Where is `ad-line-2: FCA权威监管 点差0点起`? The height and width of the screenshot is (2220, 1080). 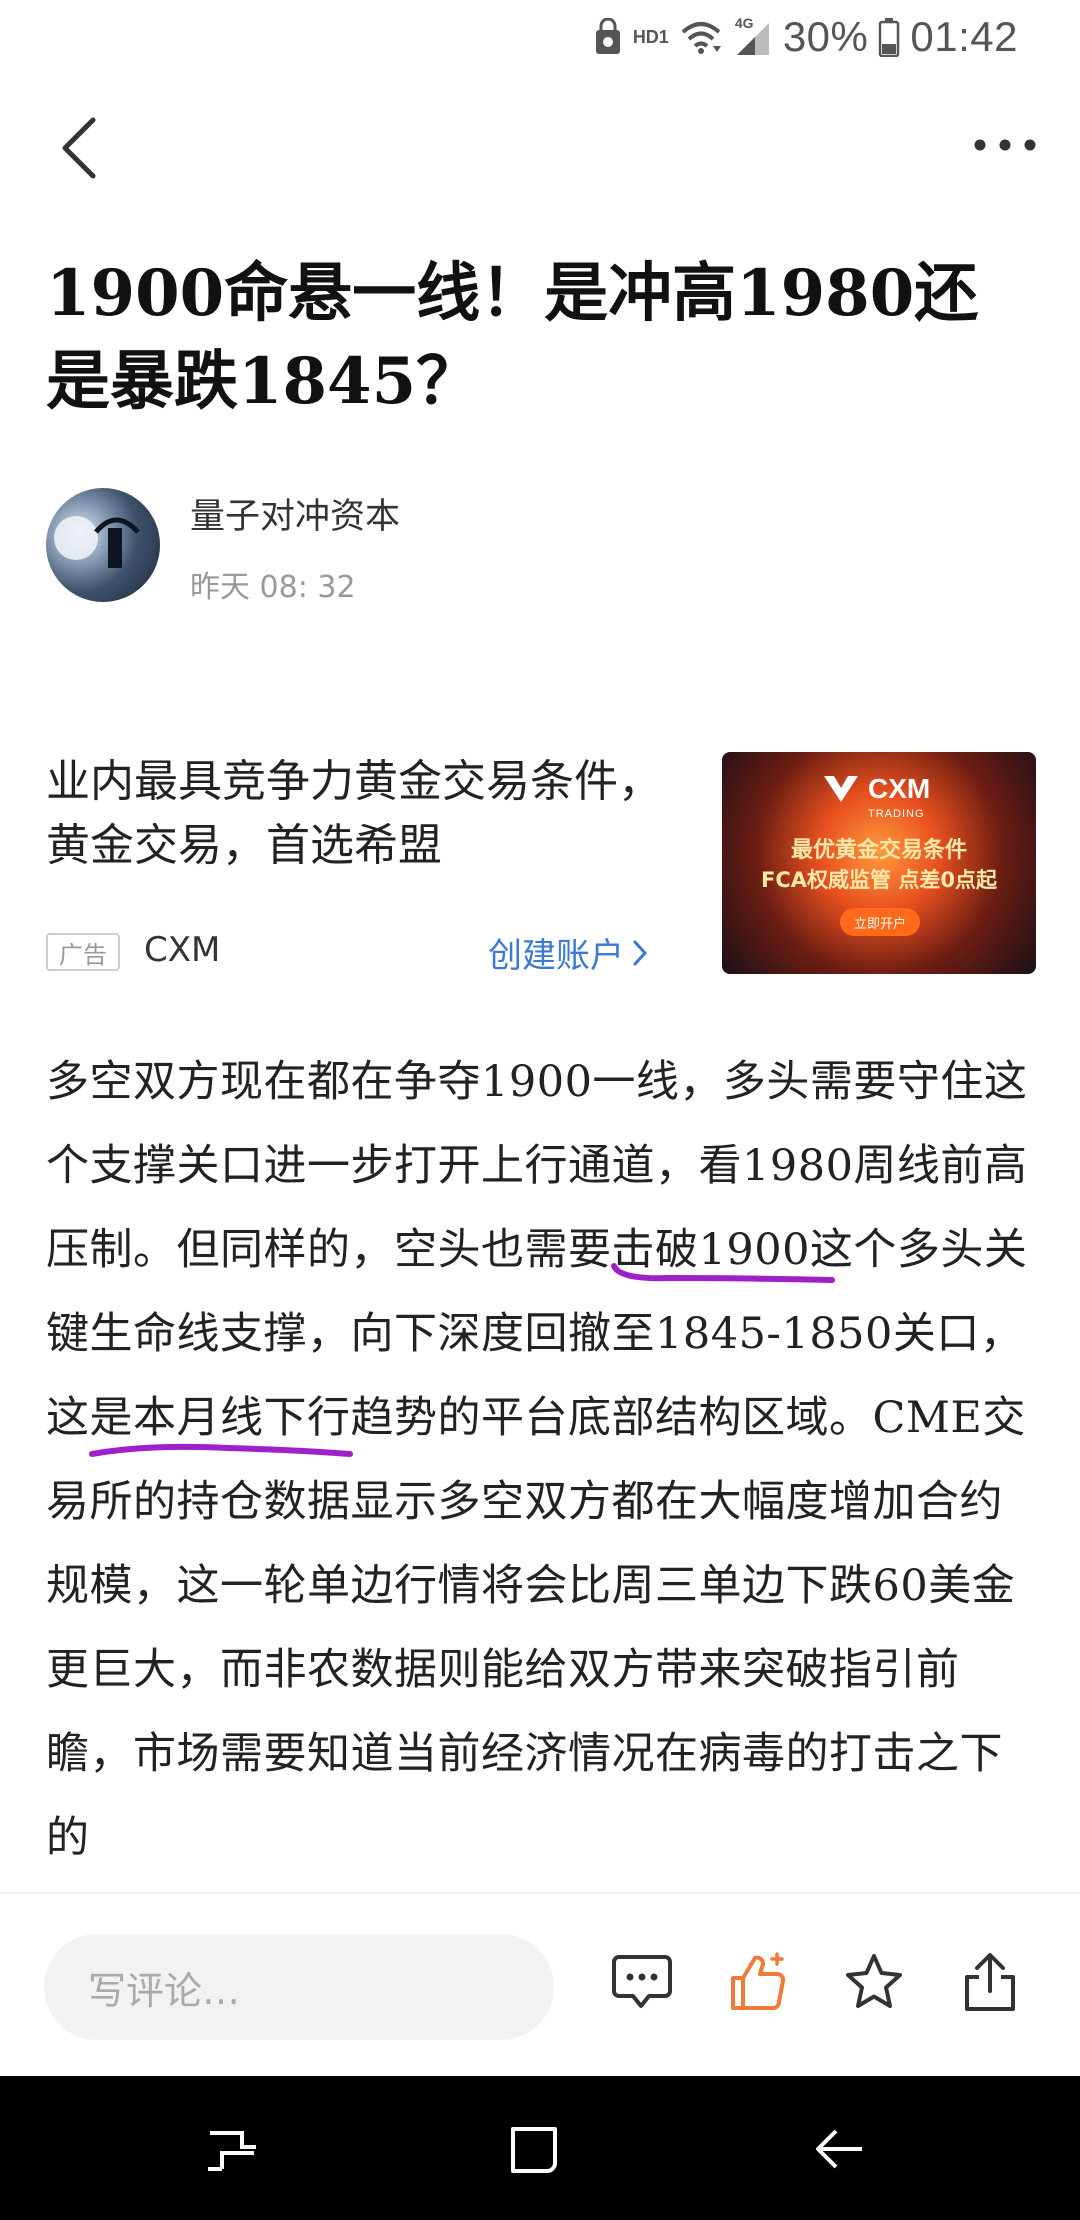 ad-line-2: FCA权威监管 点差0点起 is located at coordinates (879, 880).